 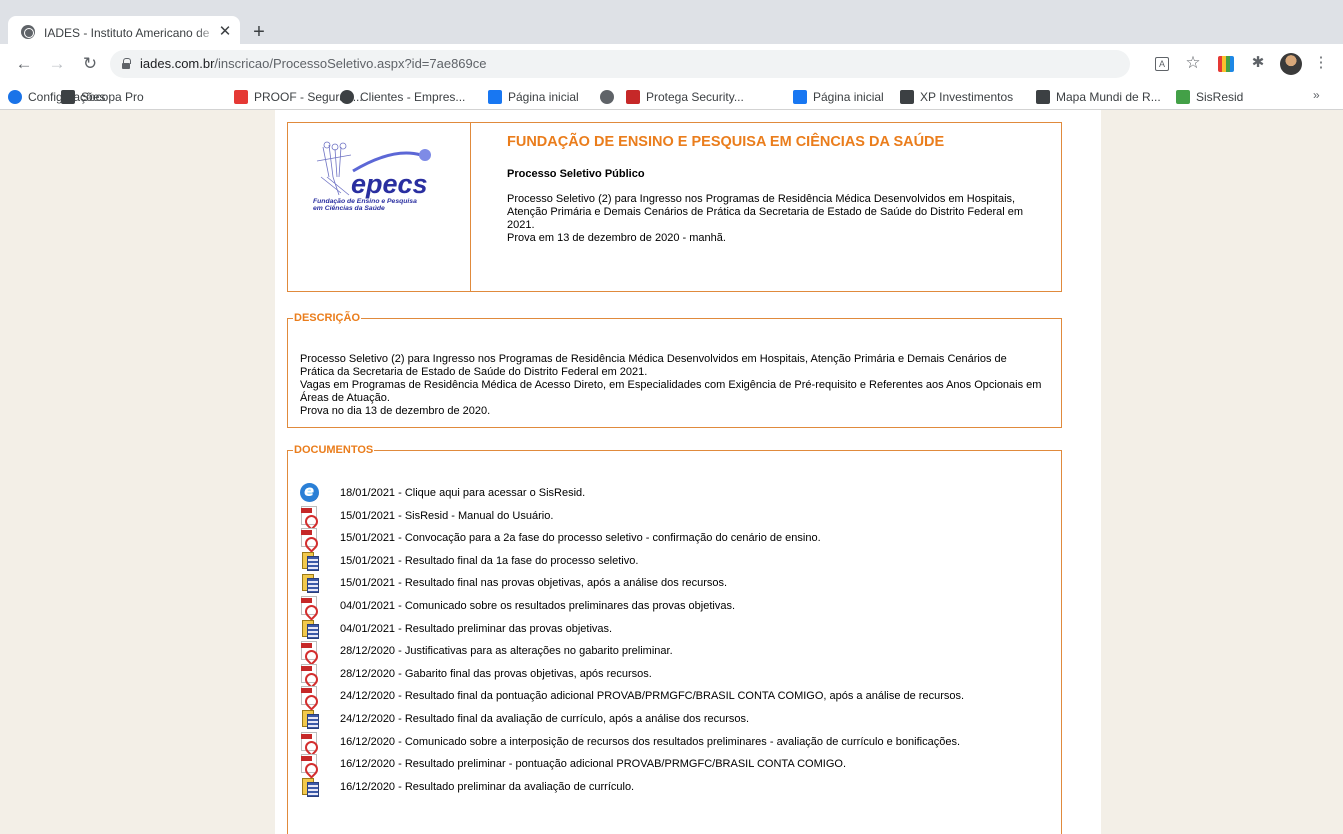 What do you see at coordinates (112, 97) in the screenshot?
I see `bookmark-label: Socopa Pro` at bounding box center [112, 97].